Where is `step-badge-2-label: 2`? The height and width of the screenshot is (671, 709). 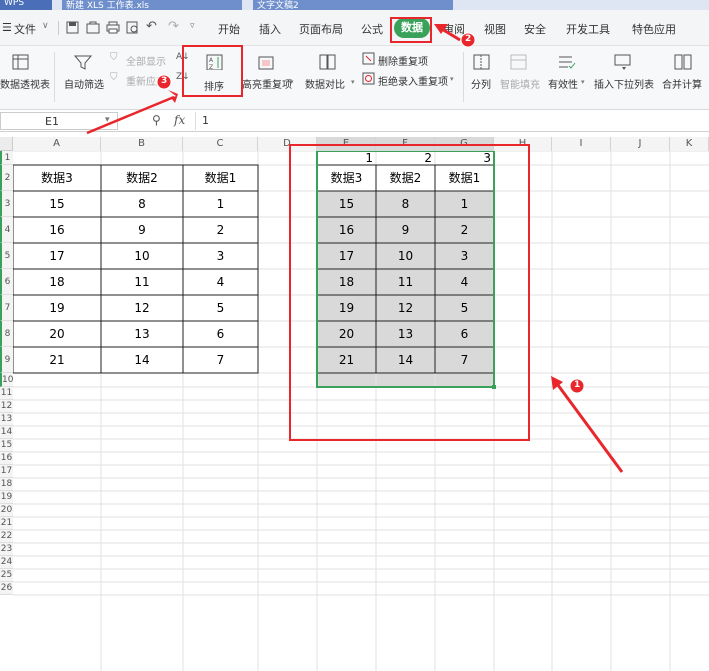
step-badge-2-label: 2 is located at coordinates (468, 39).